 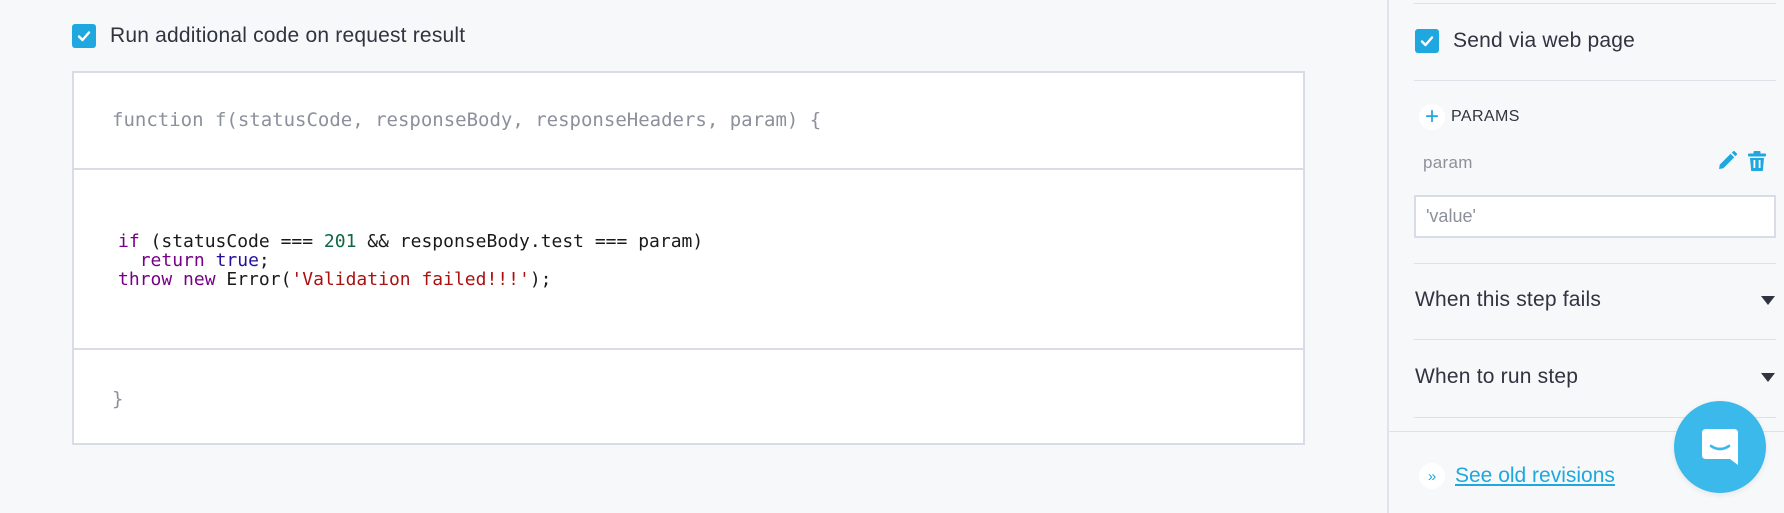 I want to click on run-code-label: Run additional code on request result, so click(x=288, y=35).